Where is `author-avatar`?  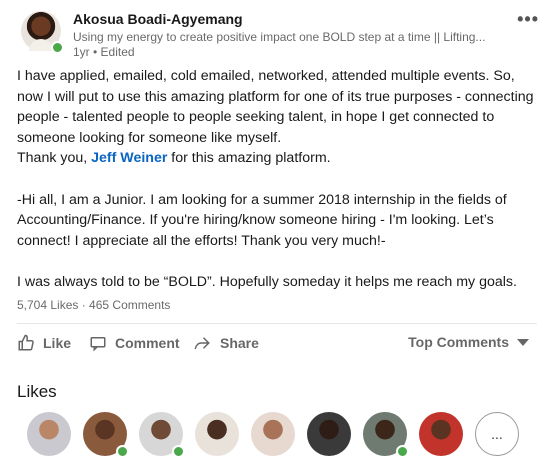
author-avatar is located at coordinates (42, 32).